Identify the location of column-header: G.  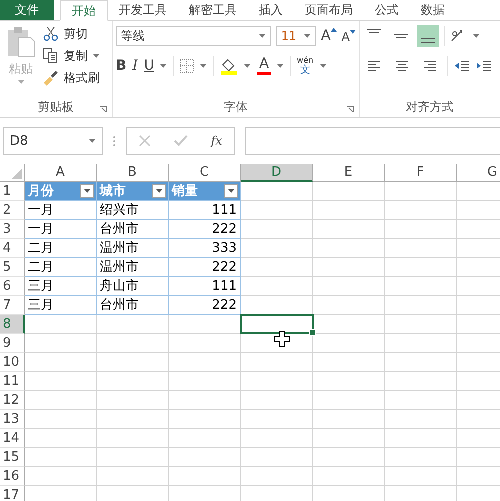
(478, 173).